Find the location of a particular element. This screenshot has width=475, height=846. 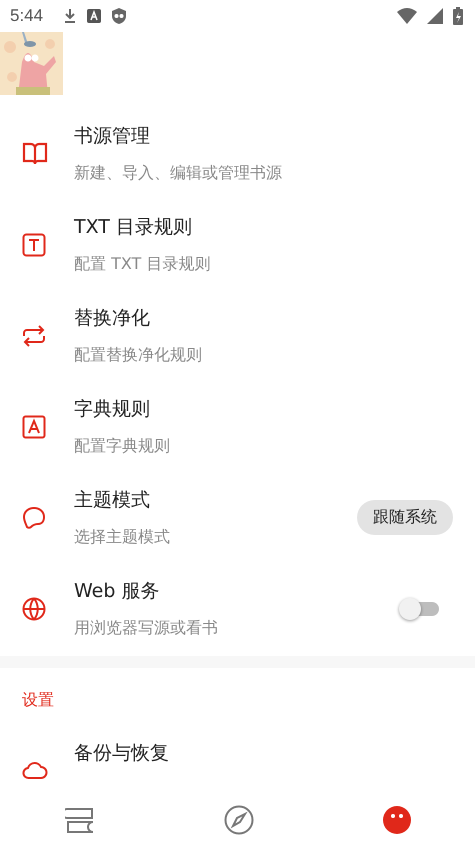

letter-box-icon is located at coordinates (34, 426).